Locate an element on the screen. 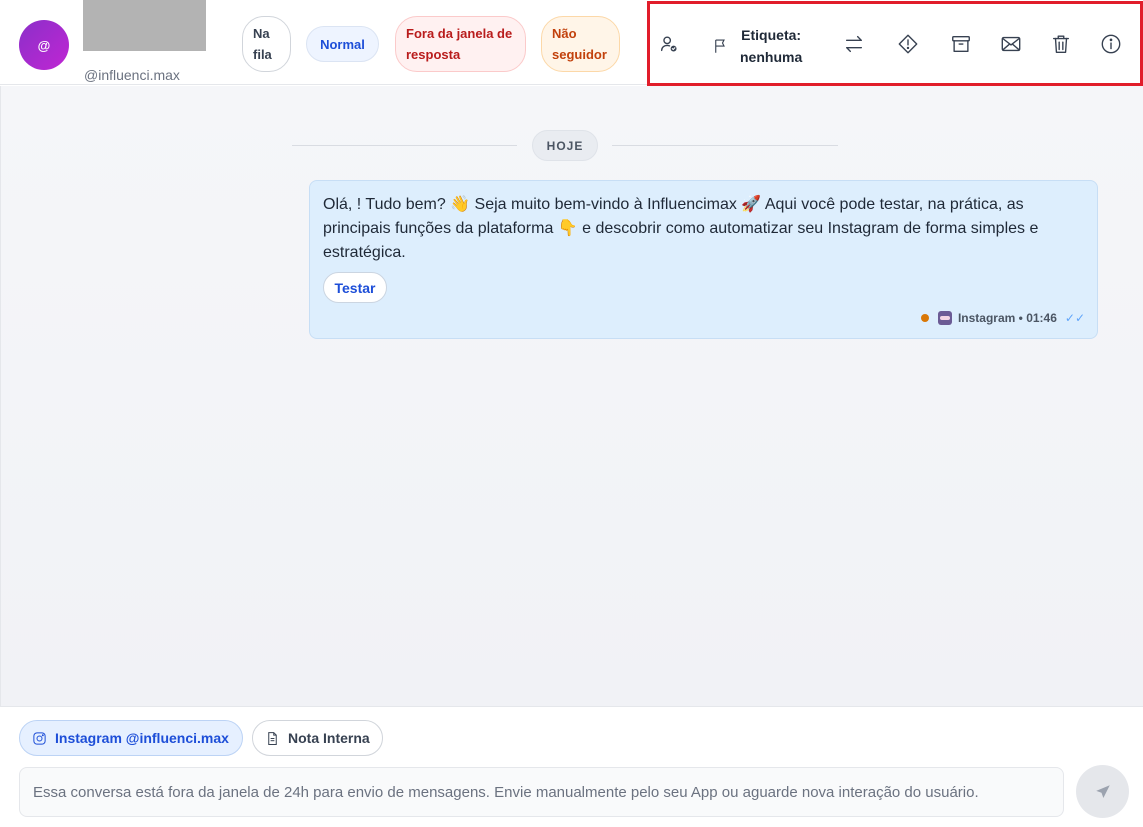  status-dot is located at coordinates (924, 318).